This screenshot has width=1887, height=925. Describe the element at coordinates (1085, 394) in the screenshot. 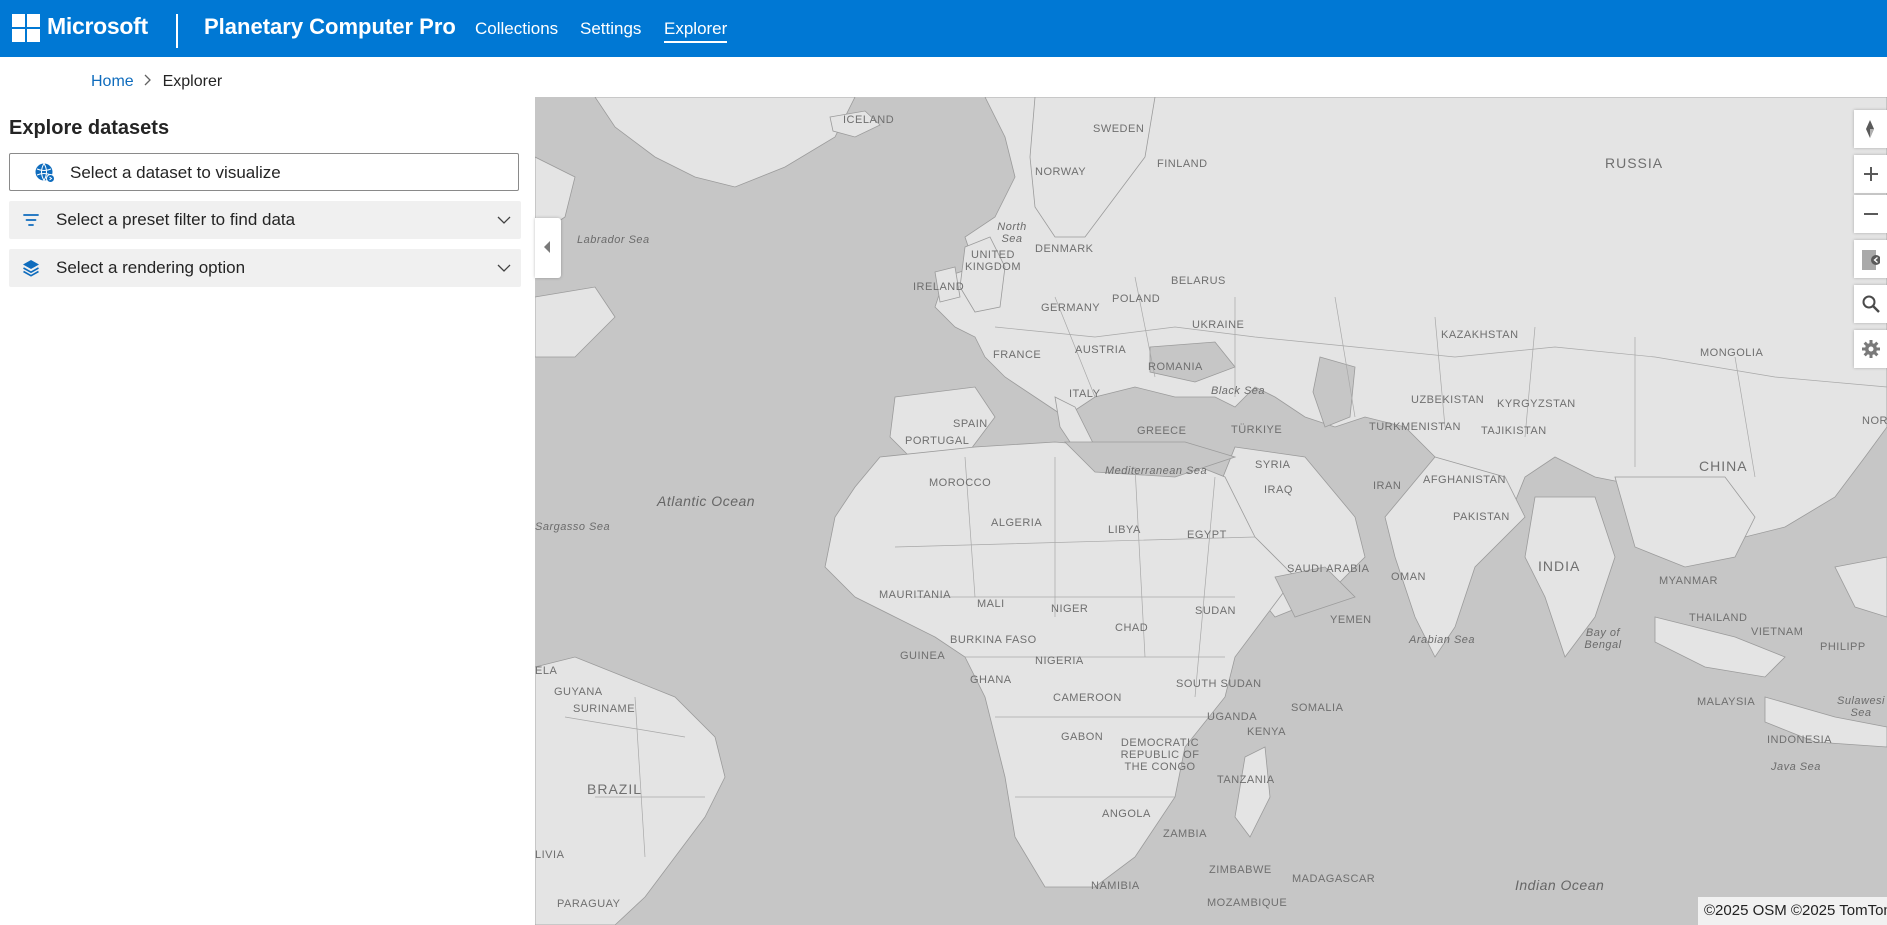

I see `map-label: ITALY` at that location.